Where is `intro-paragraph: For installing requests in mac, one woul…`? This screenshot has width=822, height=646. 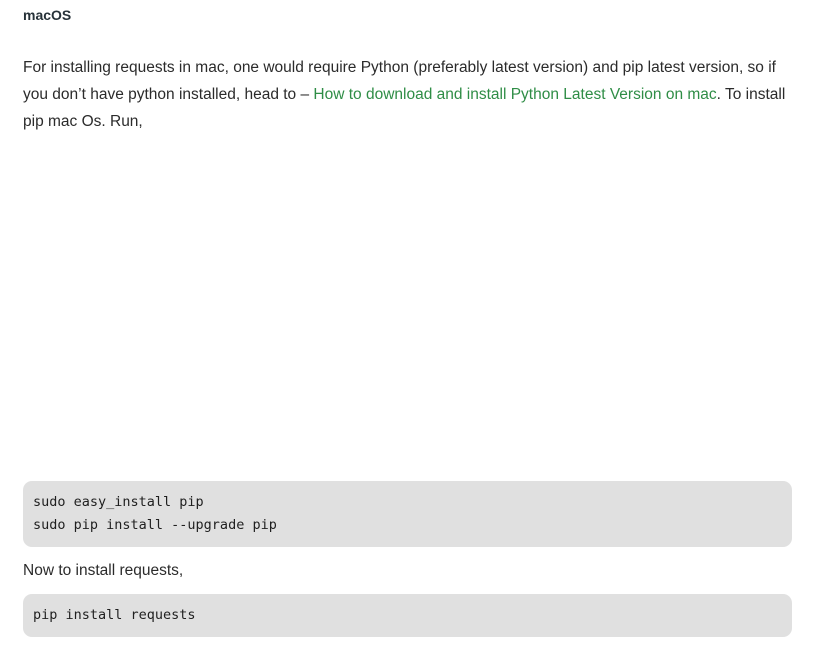
intro-paragraph: For installing requests in mac, one woul… is located at coordinates (407, 94).